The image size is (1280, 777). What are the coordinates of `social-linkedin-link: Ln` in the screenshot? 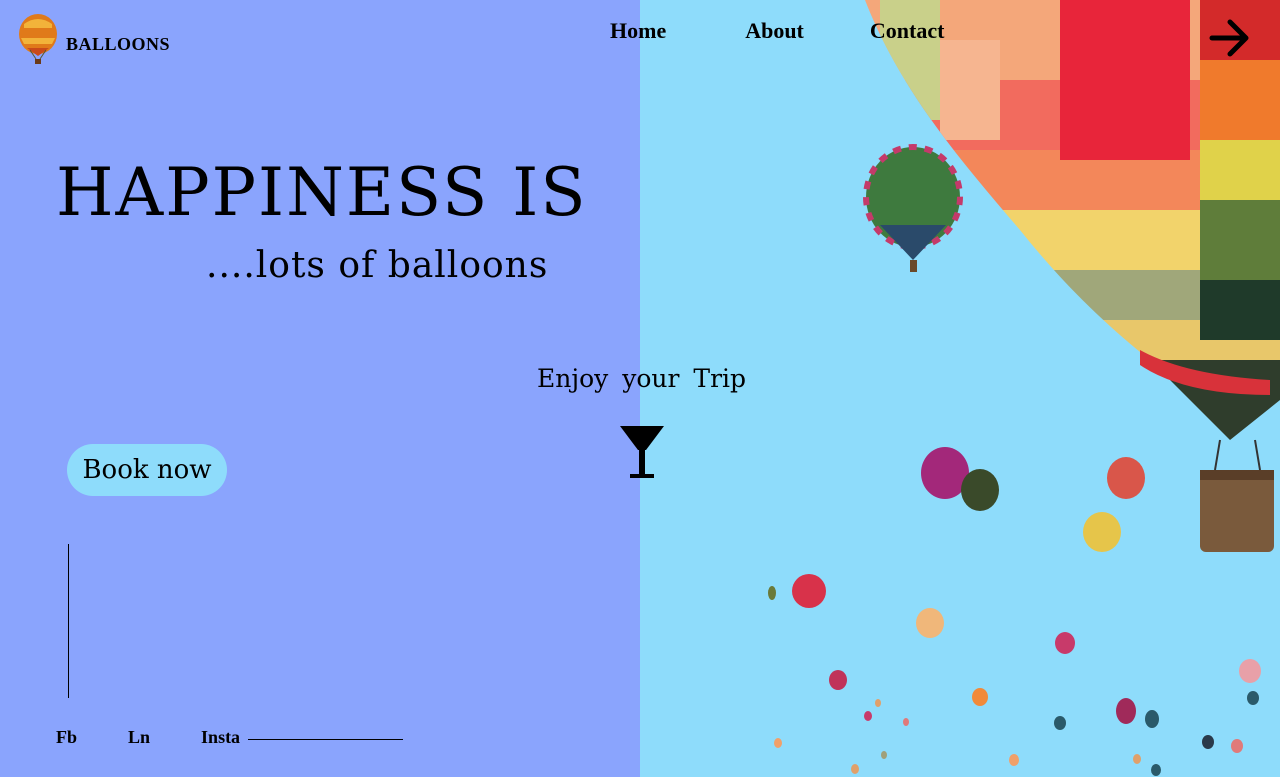 It's located at (139, 737).